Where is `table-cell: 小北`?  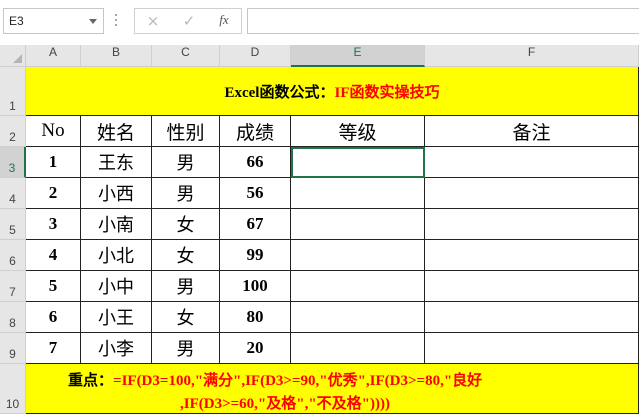 table-cell: 小北 is located at coordinates (116, 255).